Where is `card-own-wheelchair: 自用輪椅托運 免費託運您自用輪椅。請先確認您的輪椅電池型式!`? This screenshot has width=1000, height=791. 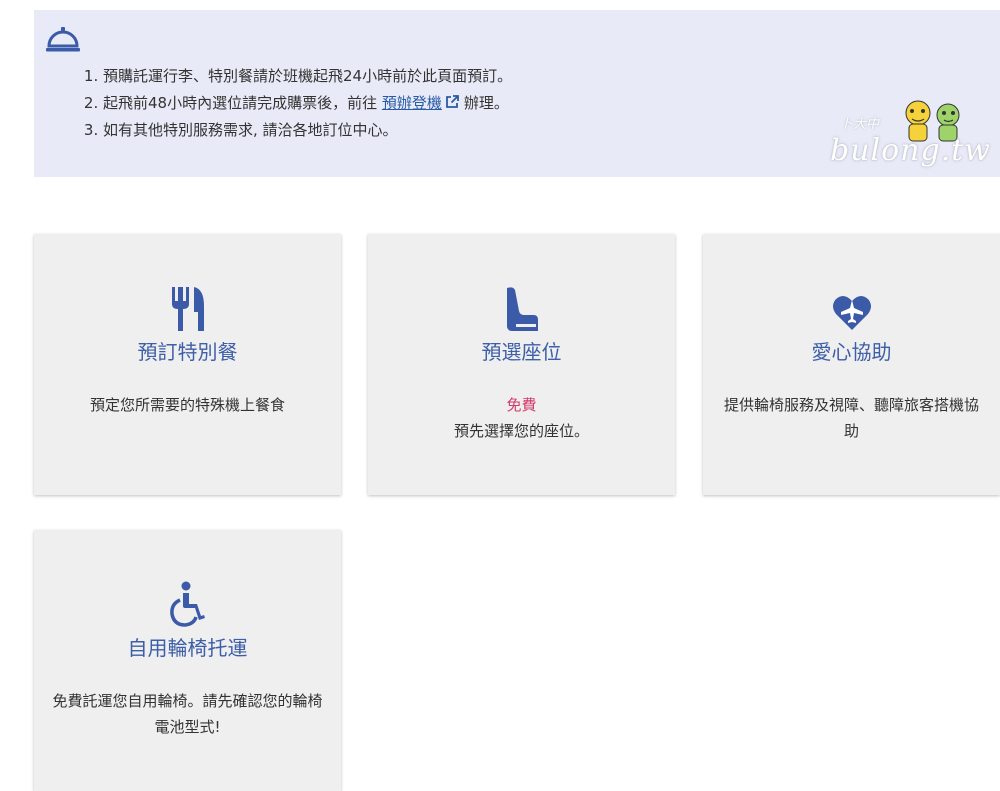 card-own-wheelchair: 自用輪椅托運 免費託運您自用輪椅。請先確認您的輪椅電池型式! is located at coordinates (187, 660).